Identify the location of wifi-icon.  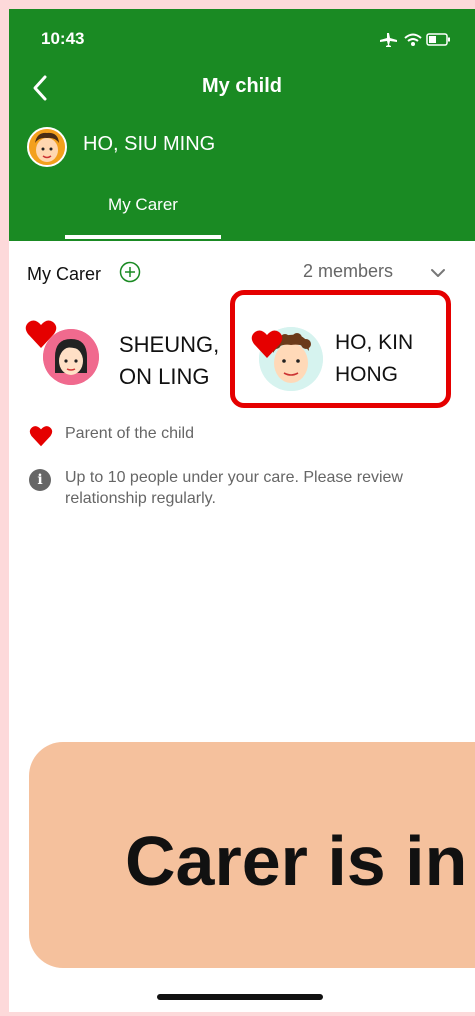
(413, 37).